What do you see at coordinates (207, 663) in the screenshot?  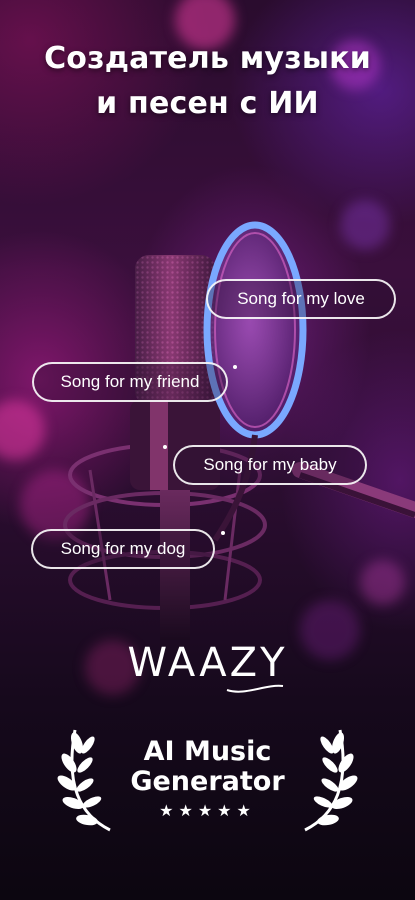 I see `brand-logo: WAAZY` at bounding box center [207, 663].